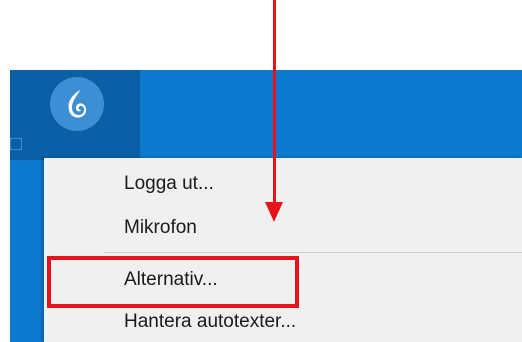 Image resolution: width=522 pixels, height=342 pixels. What do you see at coordinates (274, 102) in the screenshot?
I see `annotation-arrow-shaft` at bounding box center [274, 102].